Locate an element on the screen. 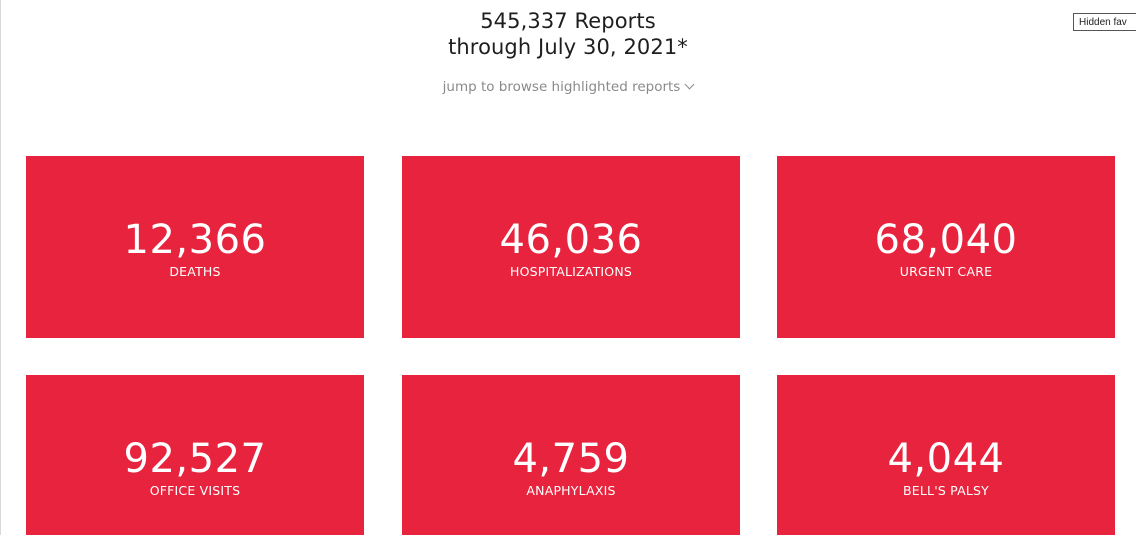  report-count-title: 545,337 Reports is located at coordinates (568, 21).